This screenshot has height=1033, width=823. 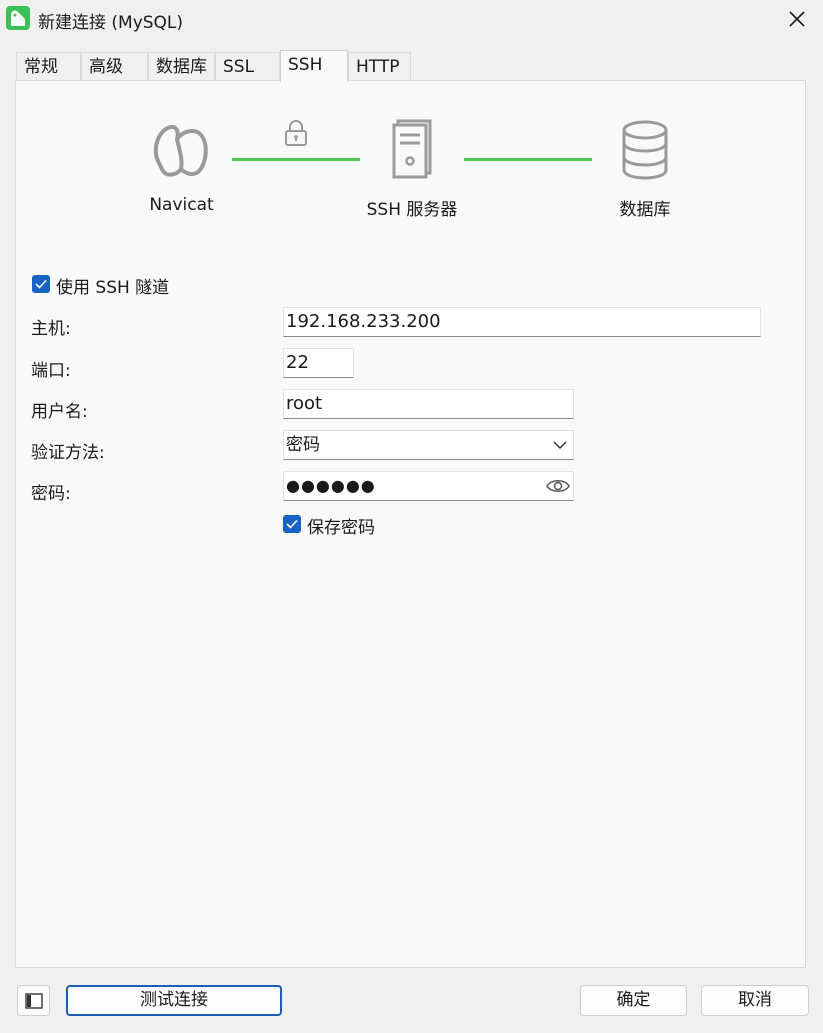 I want to click on auth-method-select: 密码, so click(x=428, y=445).